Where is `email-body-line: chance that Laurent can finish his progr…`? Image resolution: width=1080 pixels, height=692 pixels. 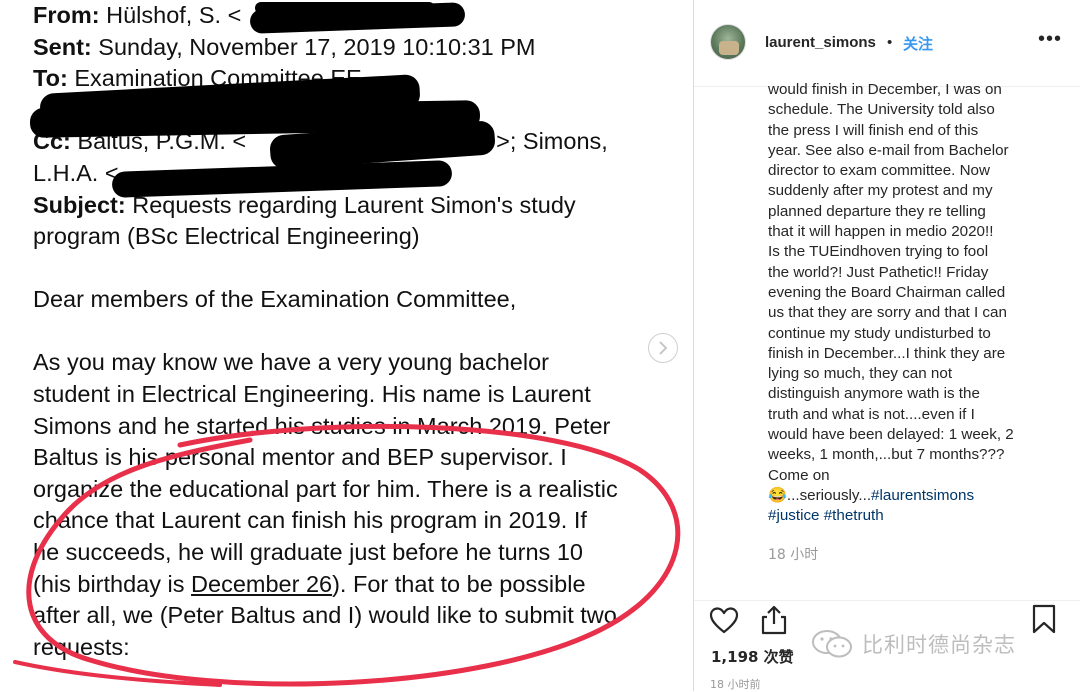
email-body-line: chance that Laurent can finish his progr… is located at coordinates (310, 520).